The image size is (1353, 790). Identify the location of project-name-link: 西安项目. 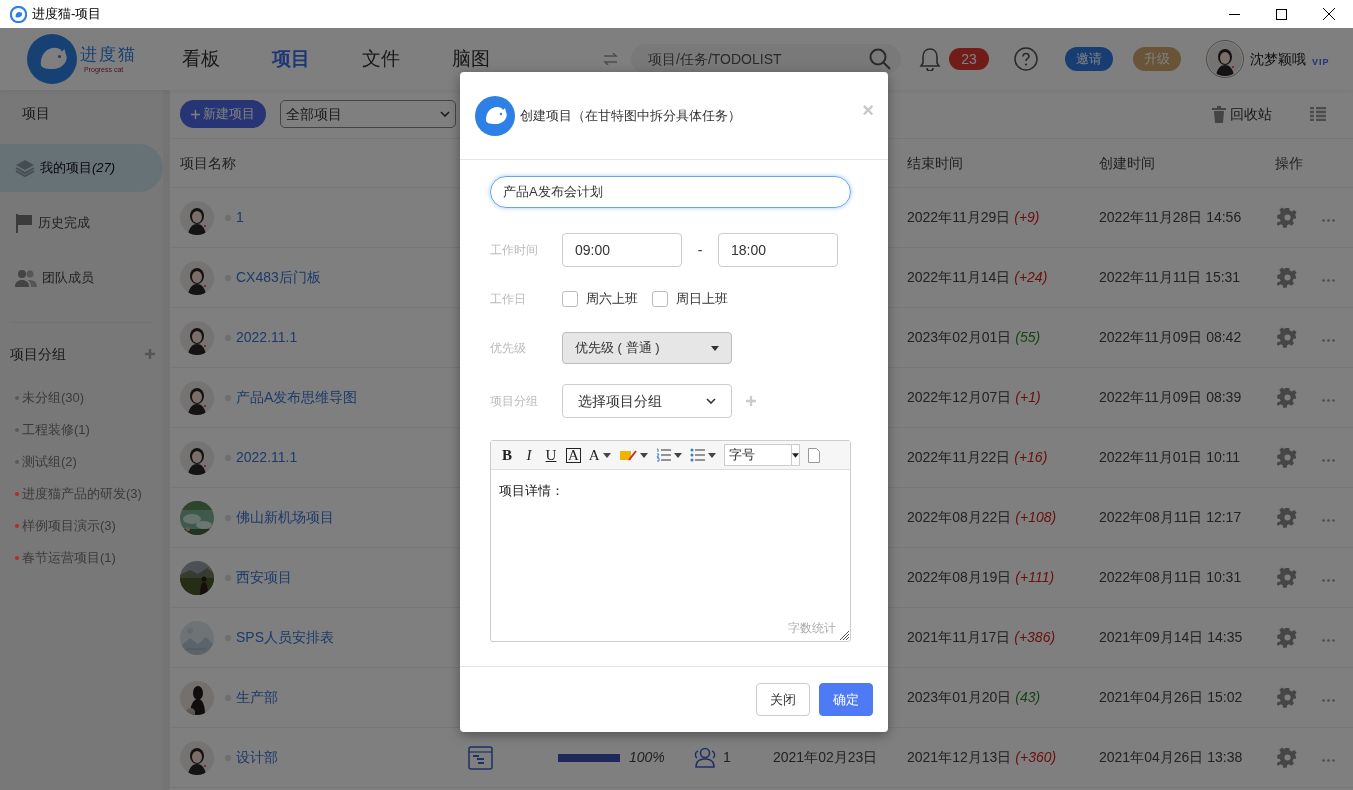
(264, 577).